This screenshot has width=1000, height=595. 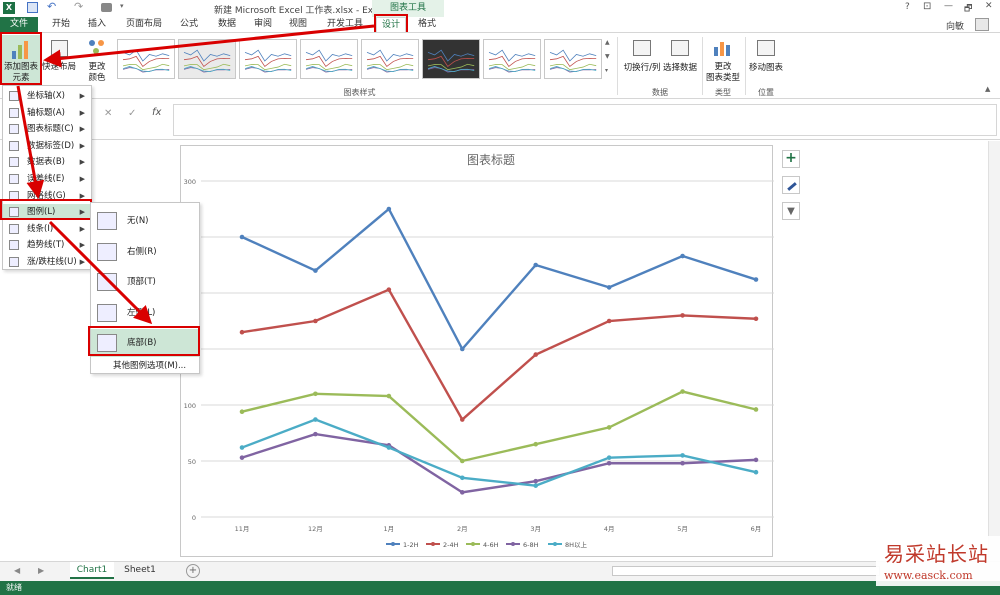 I want to click on status-ready: 就绪, so click(x=14, y=587).